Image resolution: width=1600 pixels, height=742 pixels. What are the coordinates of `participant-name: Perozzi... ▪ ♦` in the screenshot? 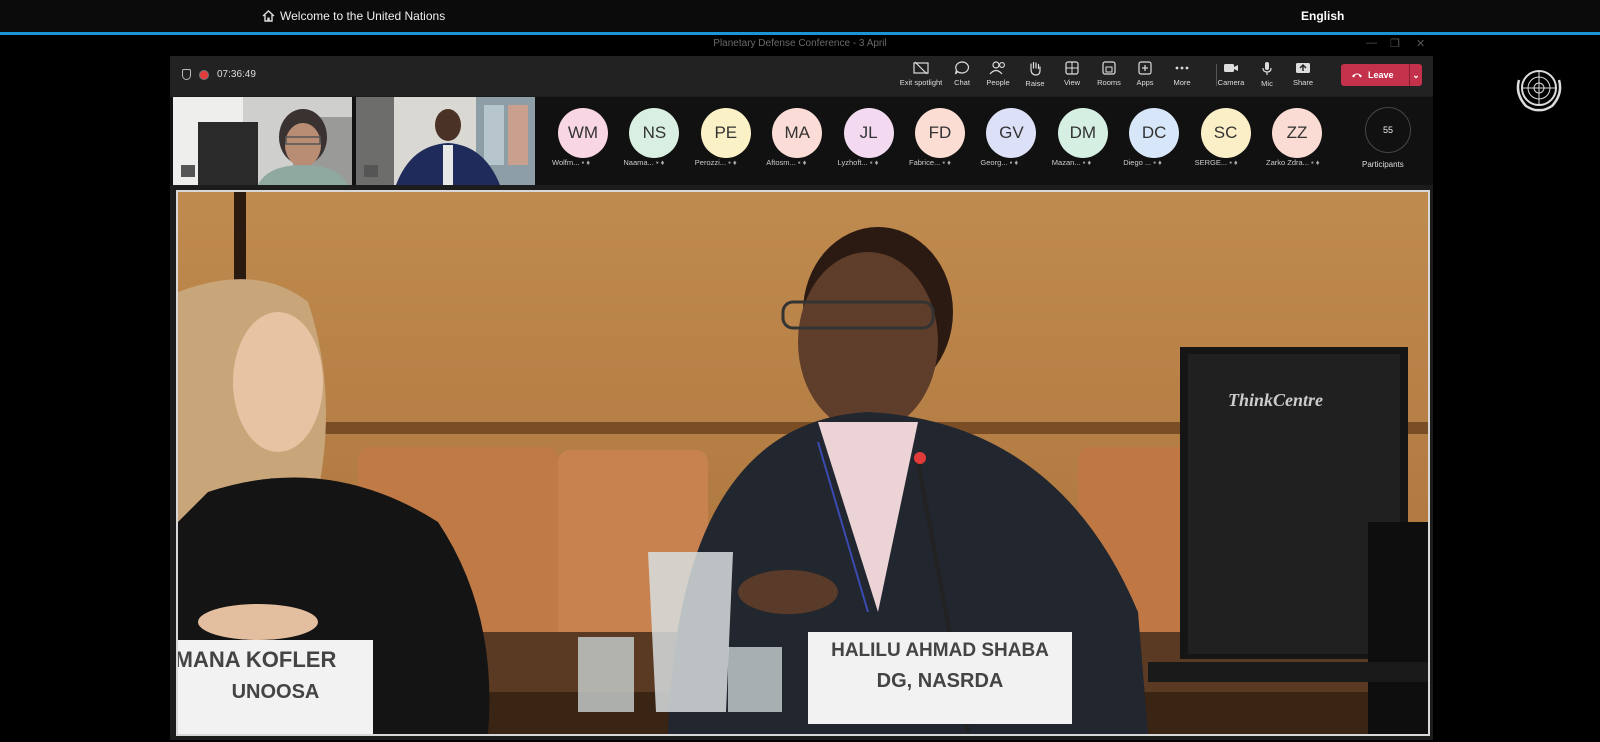 It's located at (716, 162).